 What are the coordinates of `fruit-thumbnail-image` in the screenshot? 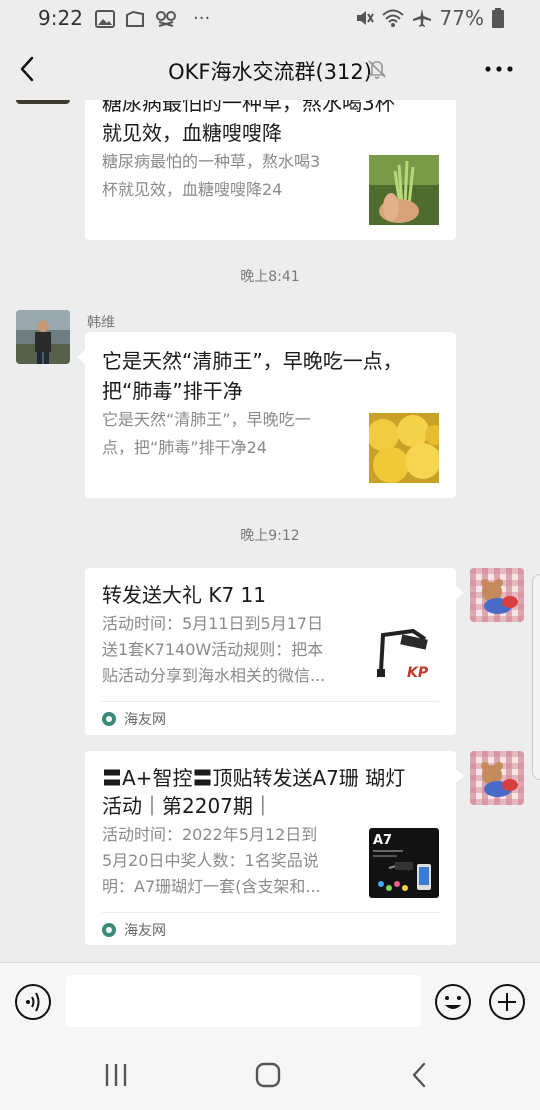 It's located at (404, 448).